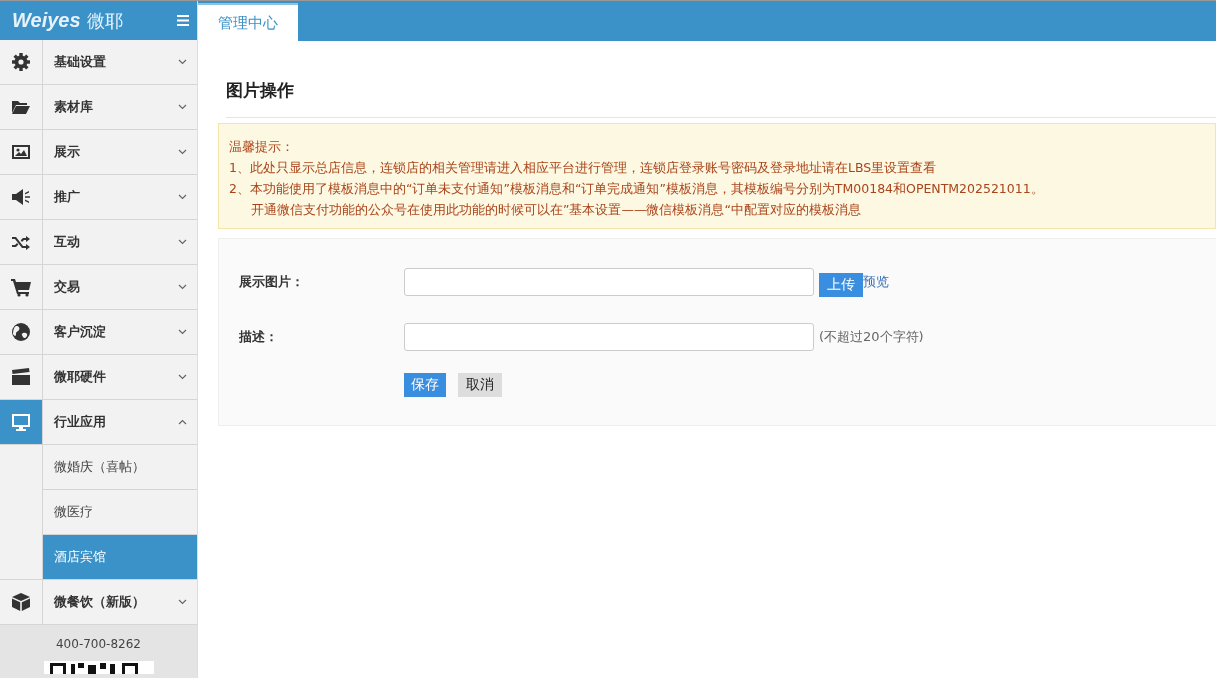  I want to click on phone-number: 400-700-8262, so click(98, 644).